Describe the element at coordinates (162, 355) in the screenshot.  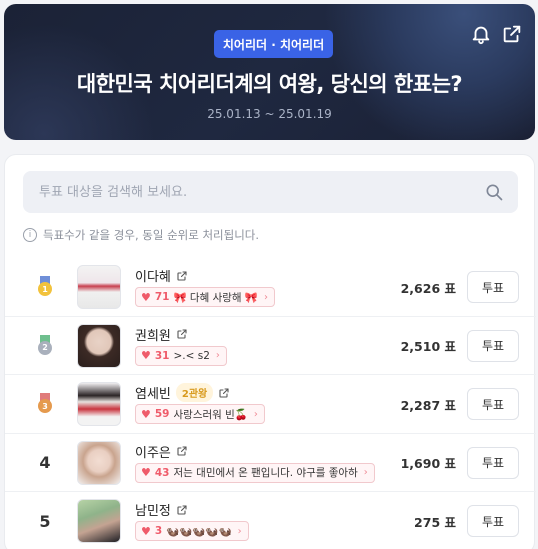
I see `cheer-count: 31` at that location.